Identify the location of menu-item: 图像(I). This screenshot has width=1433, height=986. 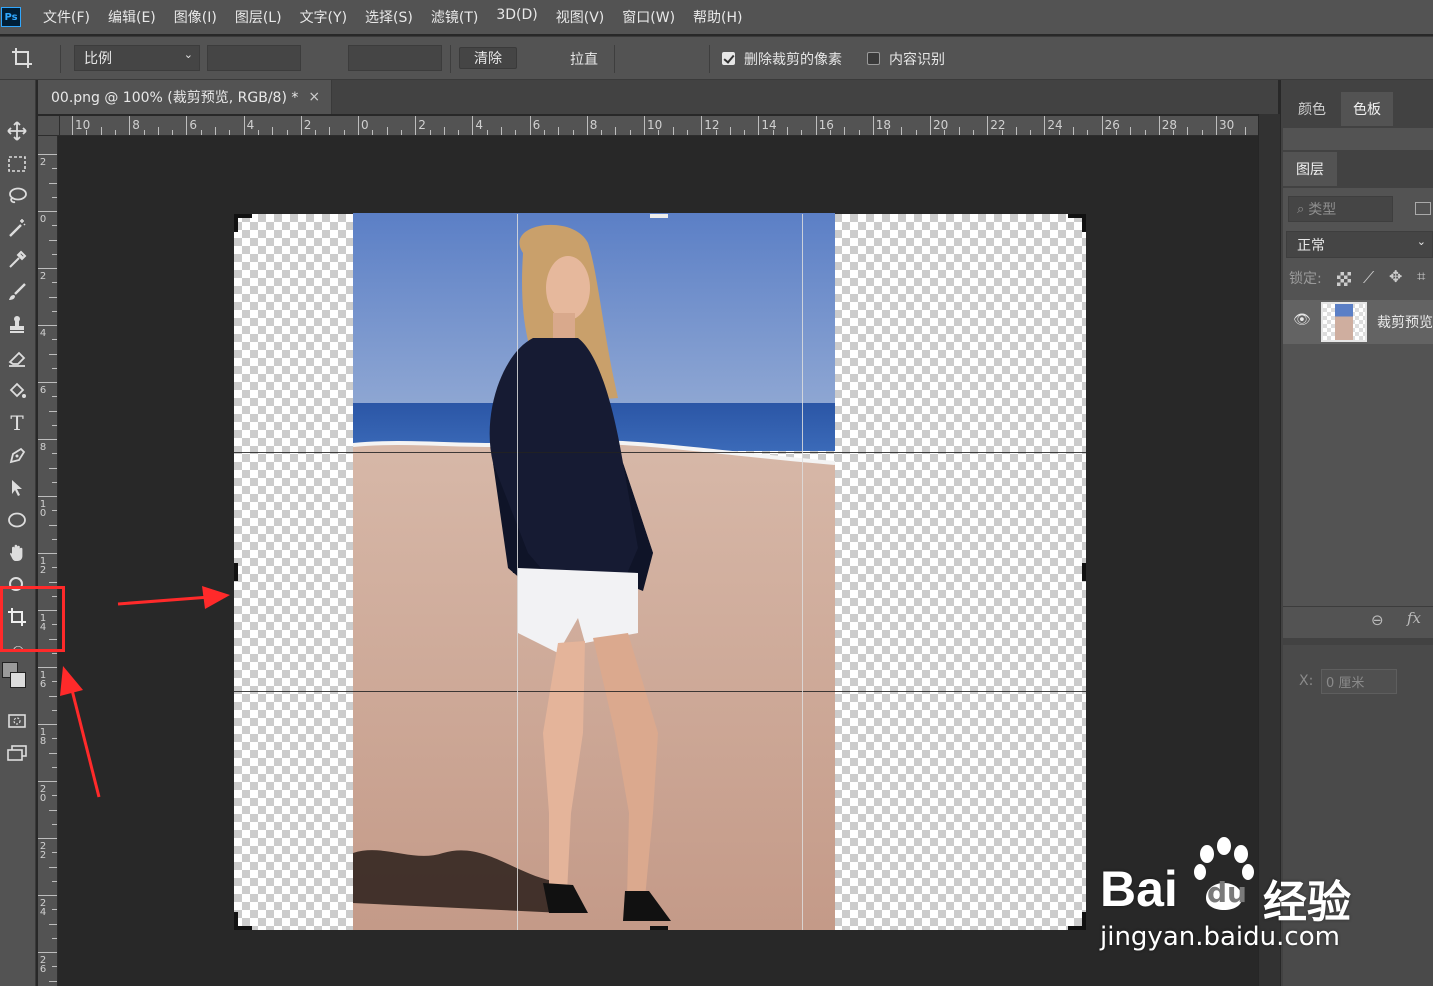
(195, 17).